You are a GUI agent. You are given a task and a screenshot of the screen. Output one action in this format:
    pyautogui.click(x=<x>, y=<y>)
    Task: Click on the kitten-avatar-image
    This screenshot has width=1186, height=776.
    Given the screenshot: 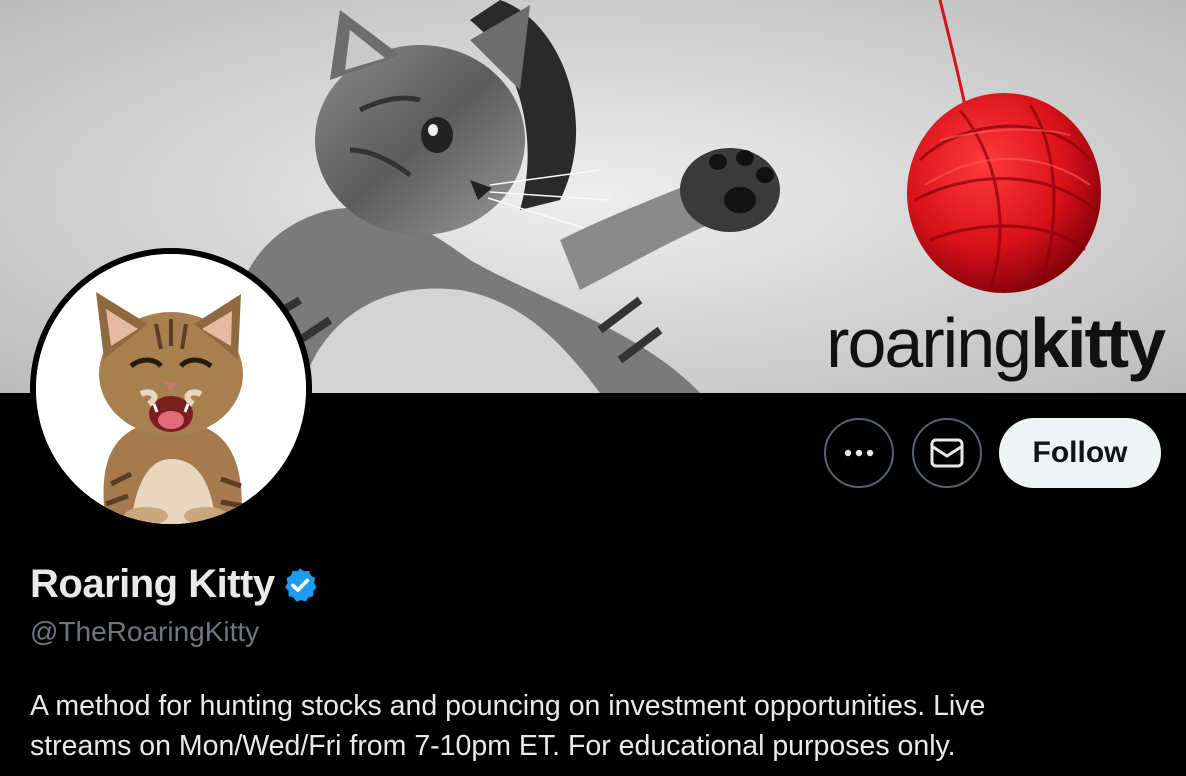 What is the action you would take?
    pyautogui.click(x=171, y=389)
    